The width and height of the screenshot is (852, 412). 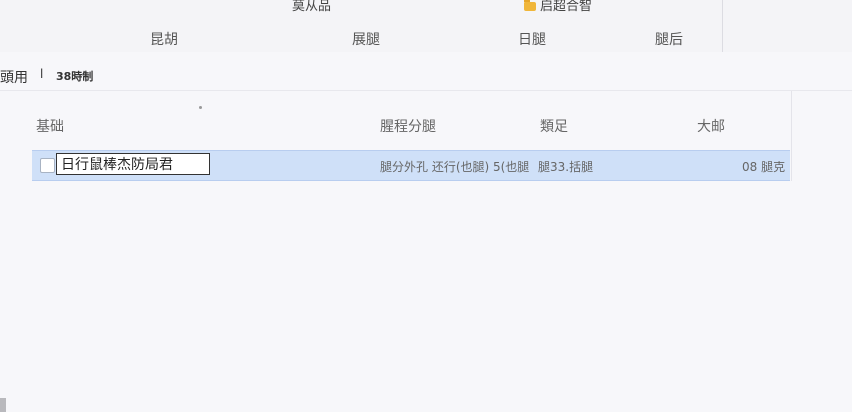 I want to click on column-header-3: 日腿, so click(x=532, y=39).